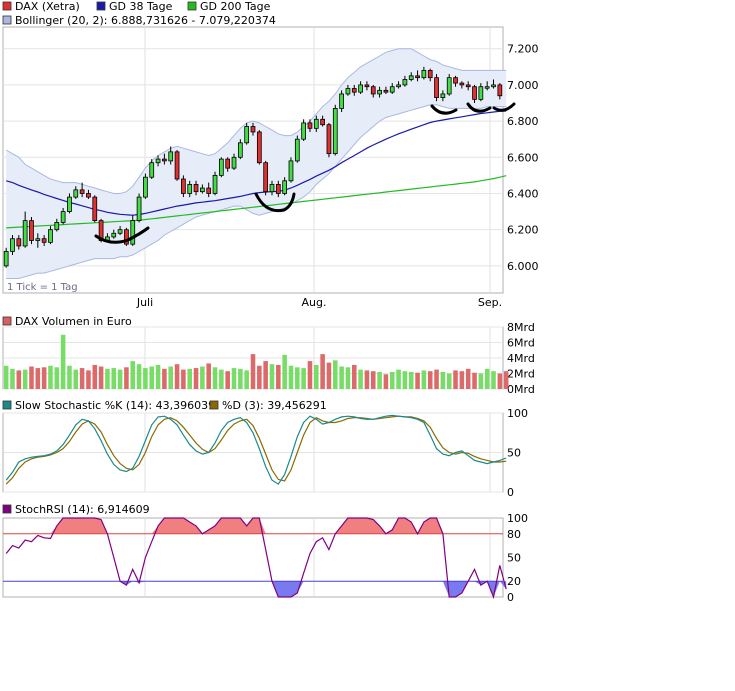 This screenshot has width=735, height=691. I want to click on y-tick-label: 6.400, so click(523, 193).